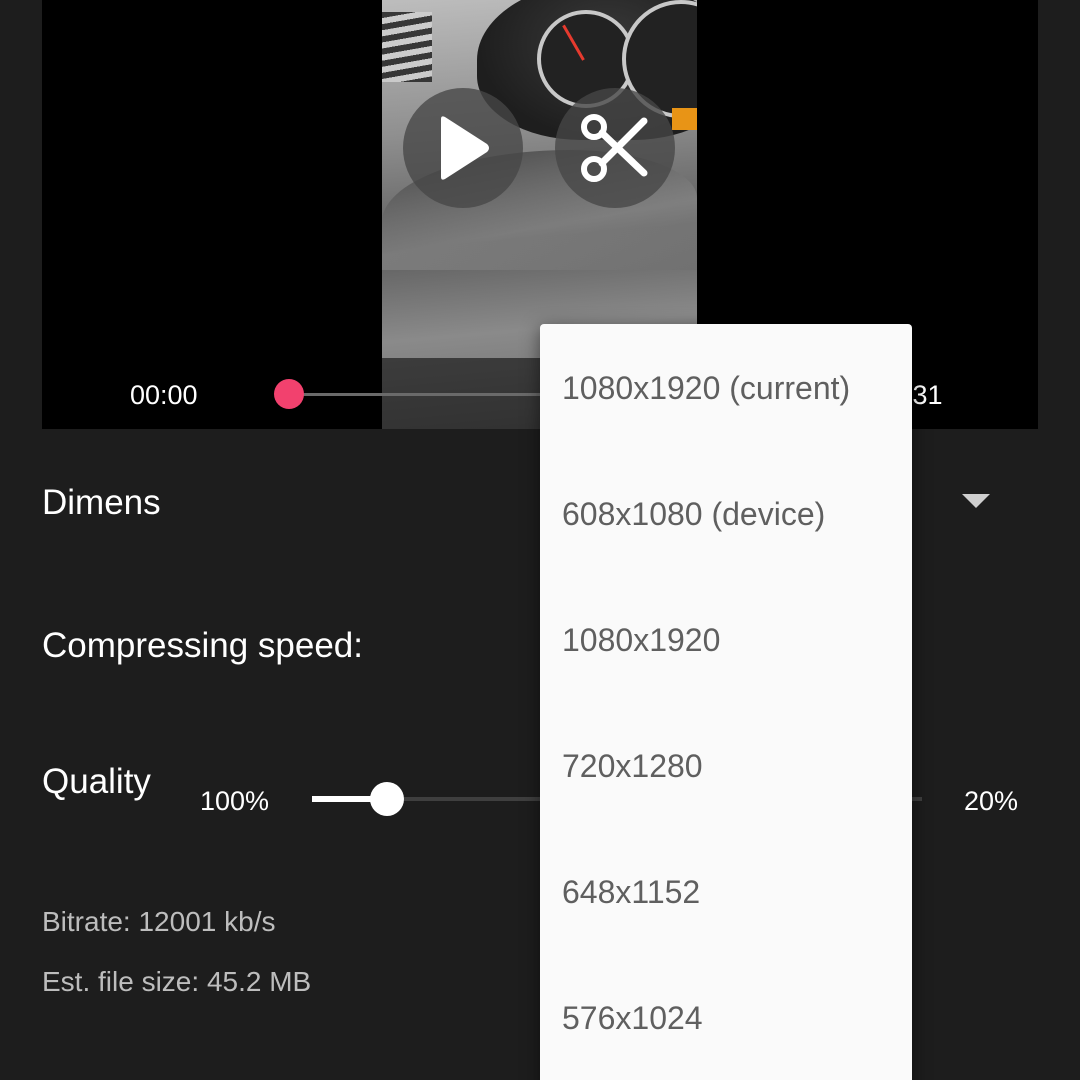 This screenshot has width=1080, height=1080. I want to click on dimension-option: 1080x1920, so click(641, 640).